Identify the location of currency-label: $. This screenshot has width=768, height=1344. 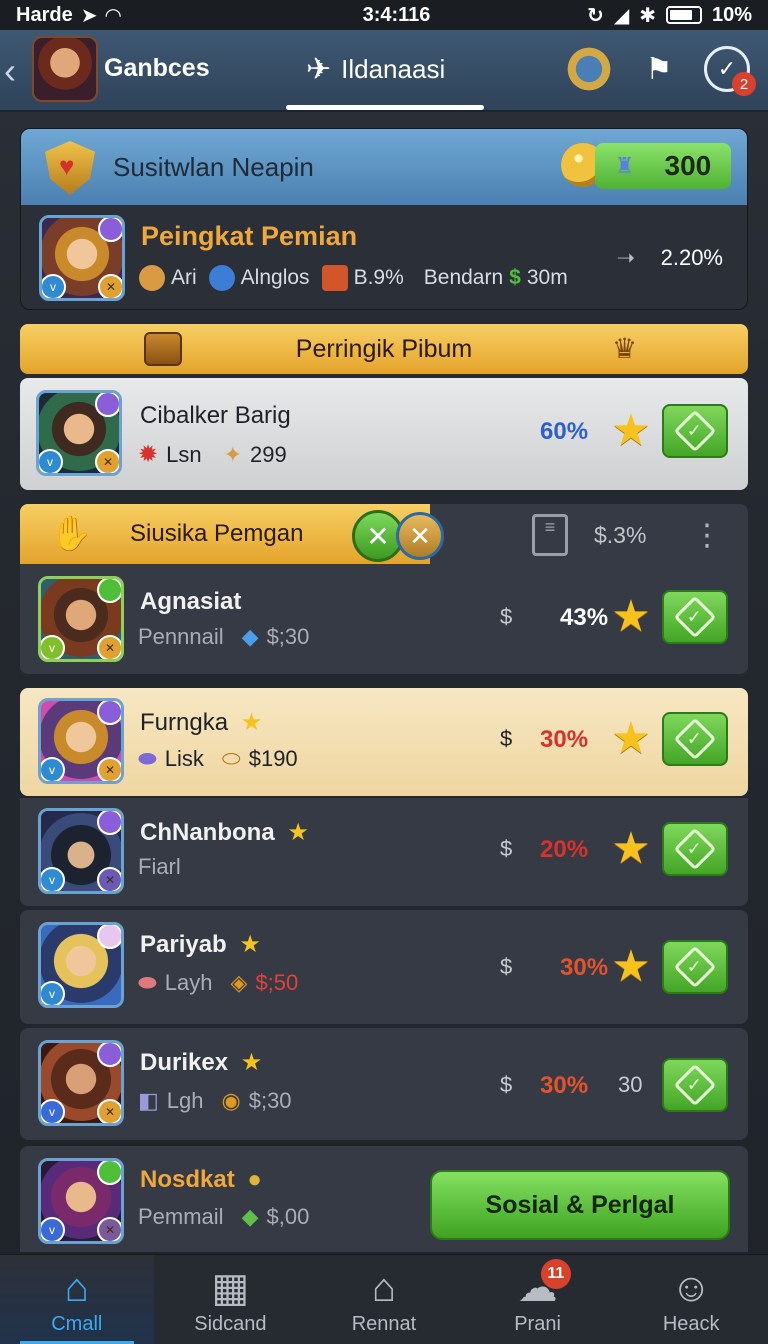
(506, 848).